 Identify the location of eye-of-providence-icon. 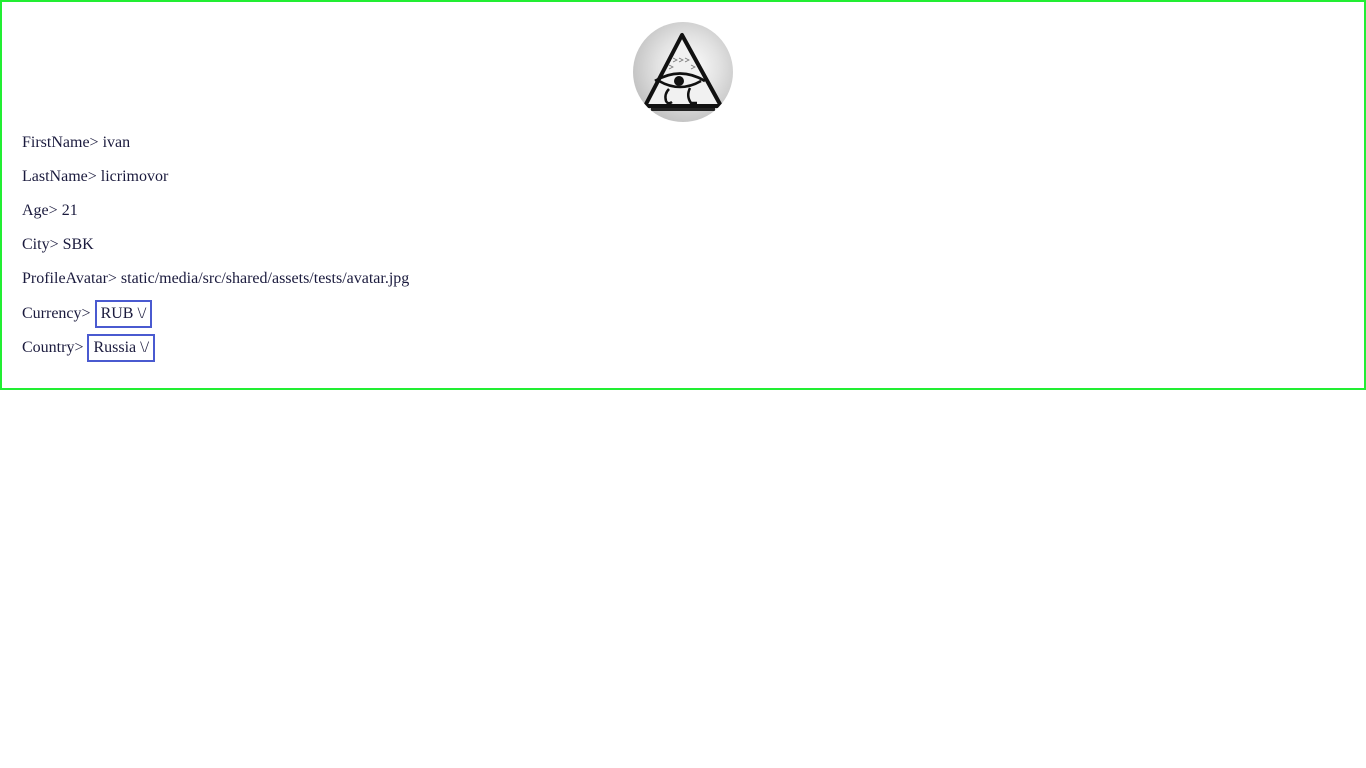
(683, 72).